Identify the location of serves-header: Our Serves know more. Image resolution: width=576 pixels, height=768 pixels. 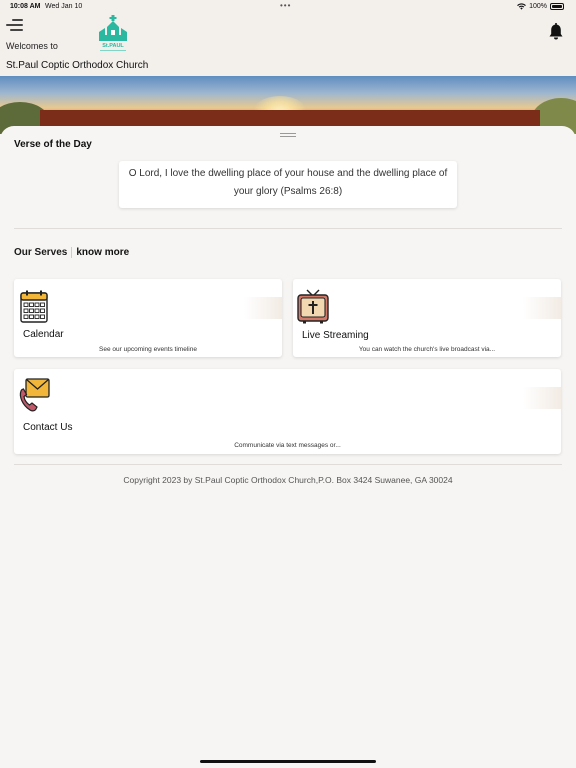
(71, 252).